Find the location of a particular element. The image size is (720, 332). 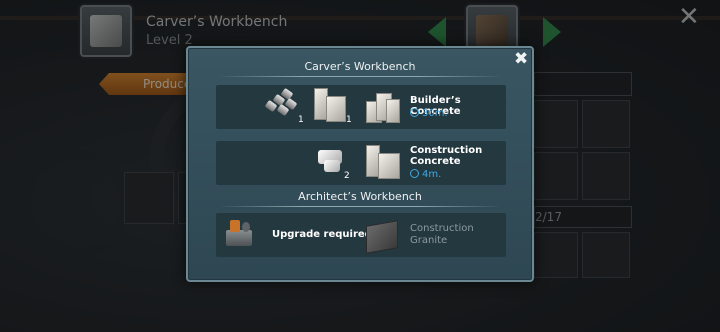

bolts-icon is located at coordinates (283, 105).